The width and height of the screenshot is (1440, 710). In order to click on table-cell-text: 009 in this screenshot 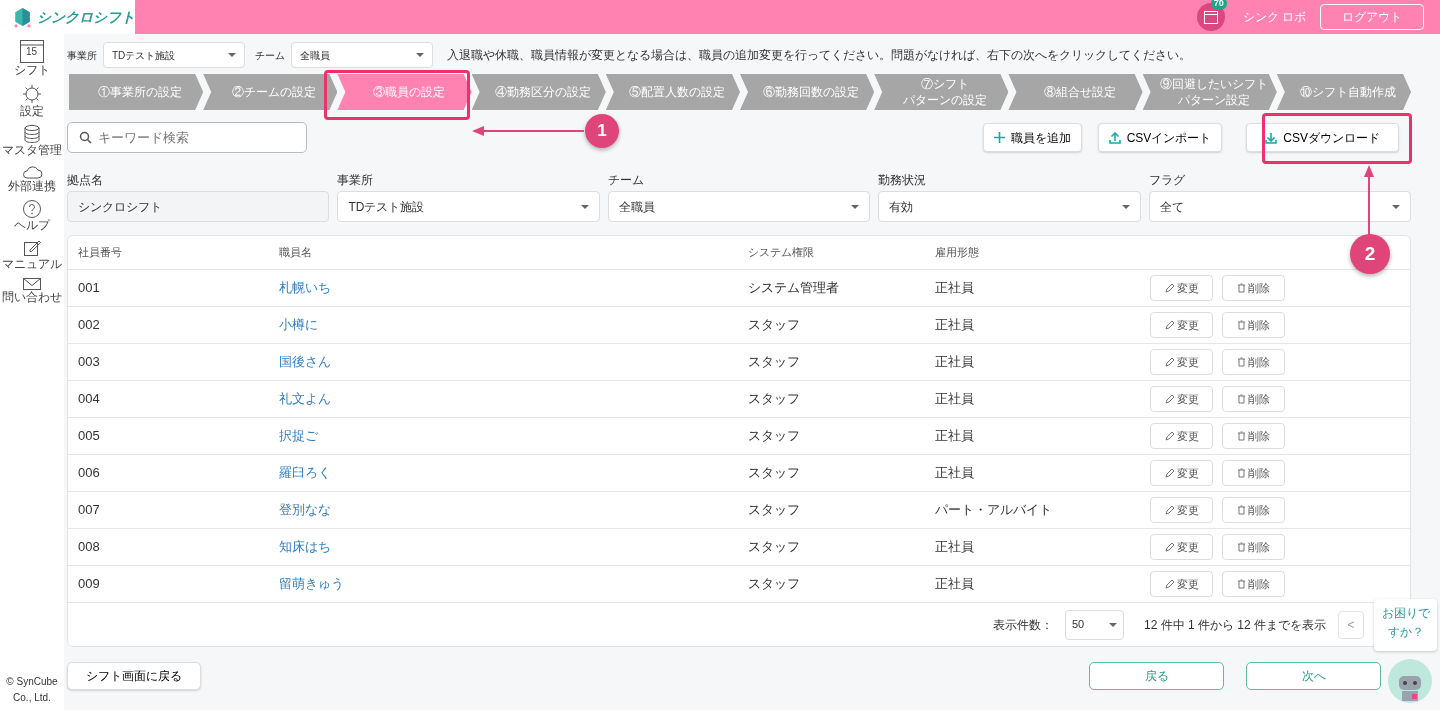, I will do `click(89, 584)`.